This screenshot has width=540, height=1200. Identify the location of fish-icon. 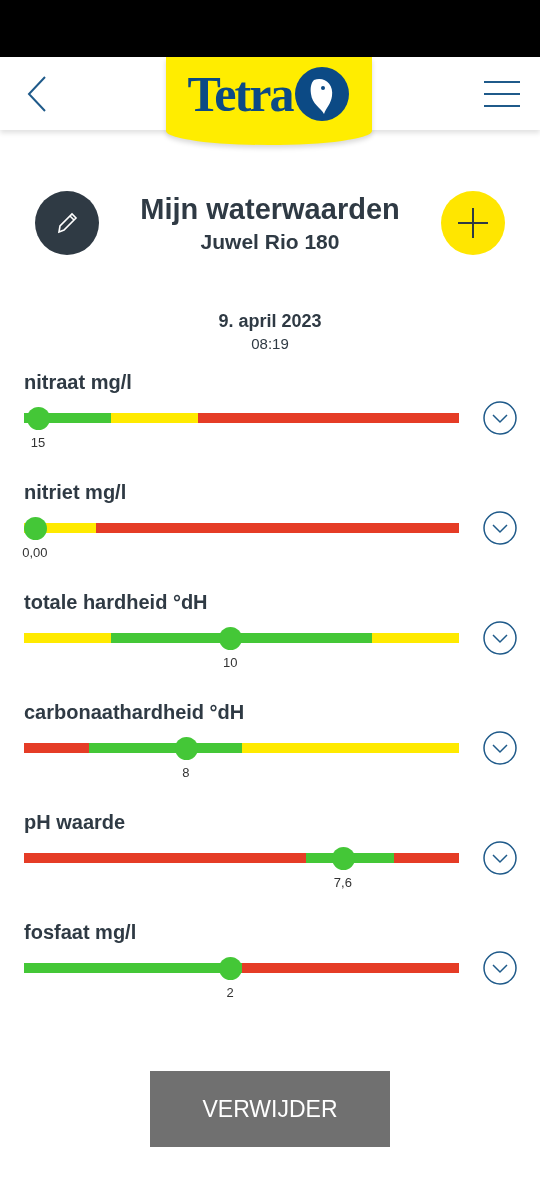
(322, 94).